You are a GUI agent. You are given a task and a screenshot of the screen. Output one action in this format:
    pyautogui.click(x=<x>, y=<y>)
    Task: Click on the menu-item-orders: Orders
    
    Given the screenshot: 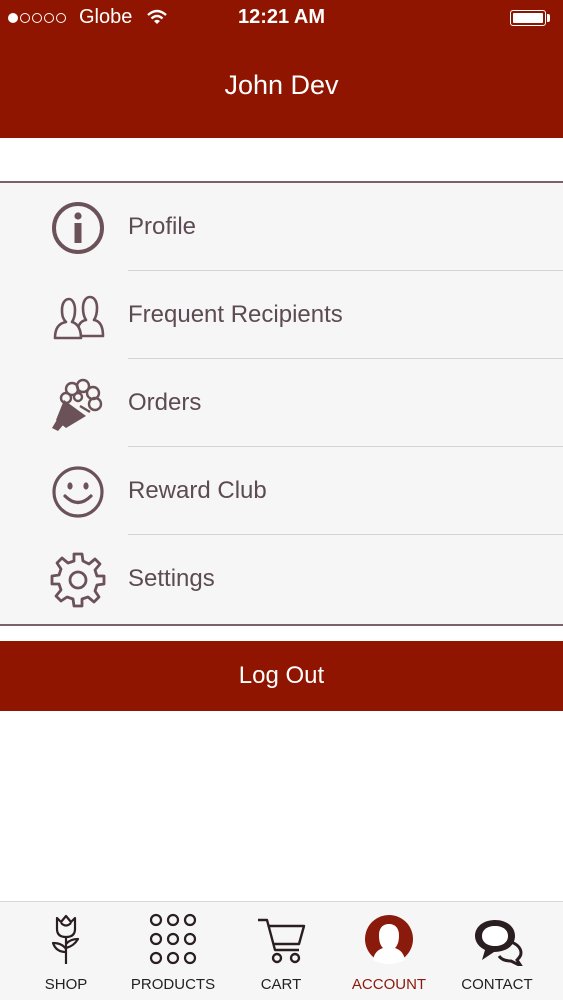 What is the action you would take?
    pyautogui.click(x=281, y=403)
    